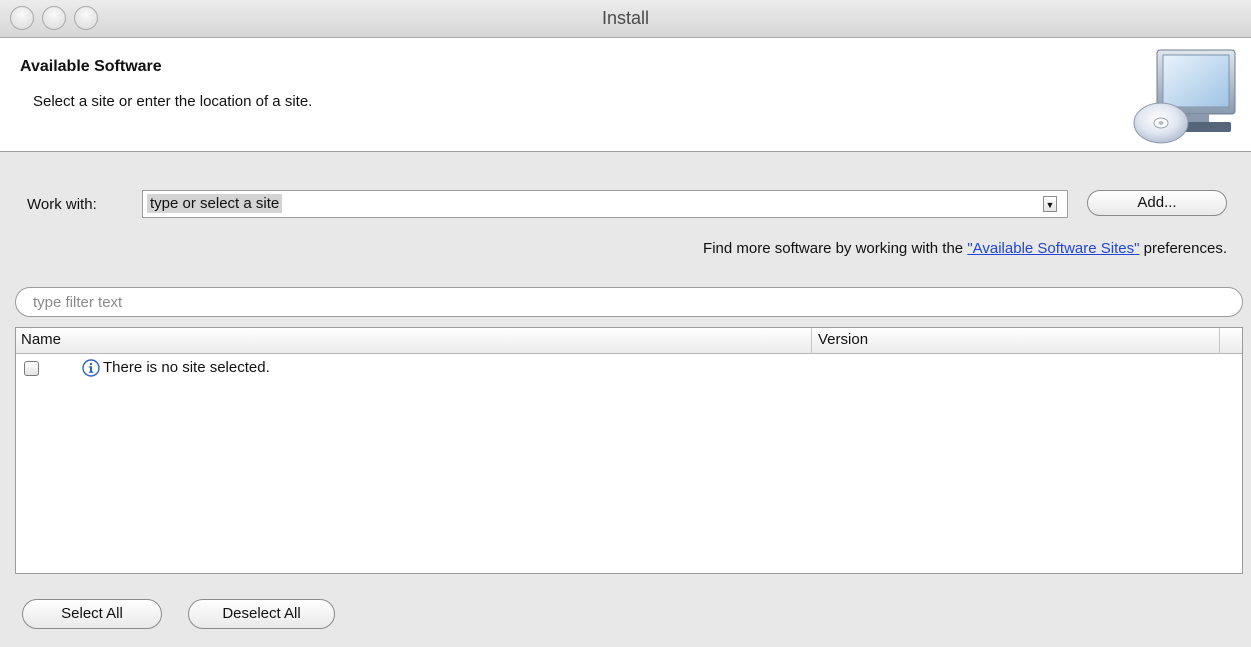 The width and height of the screenshot is (1251, 647). What do you see at coordinates (629, 341) in the screenshot?
I see `table-header: Name Version` at bounding box center [629, 341].